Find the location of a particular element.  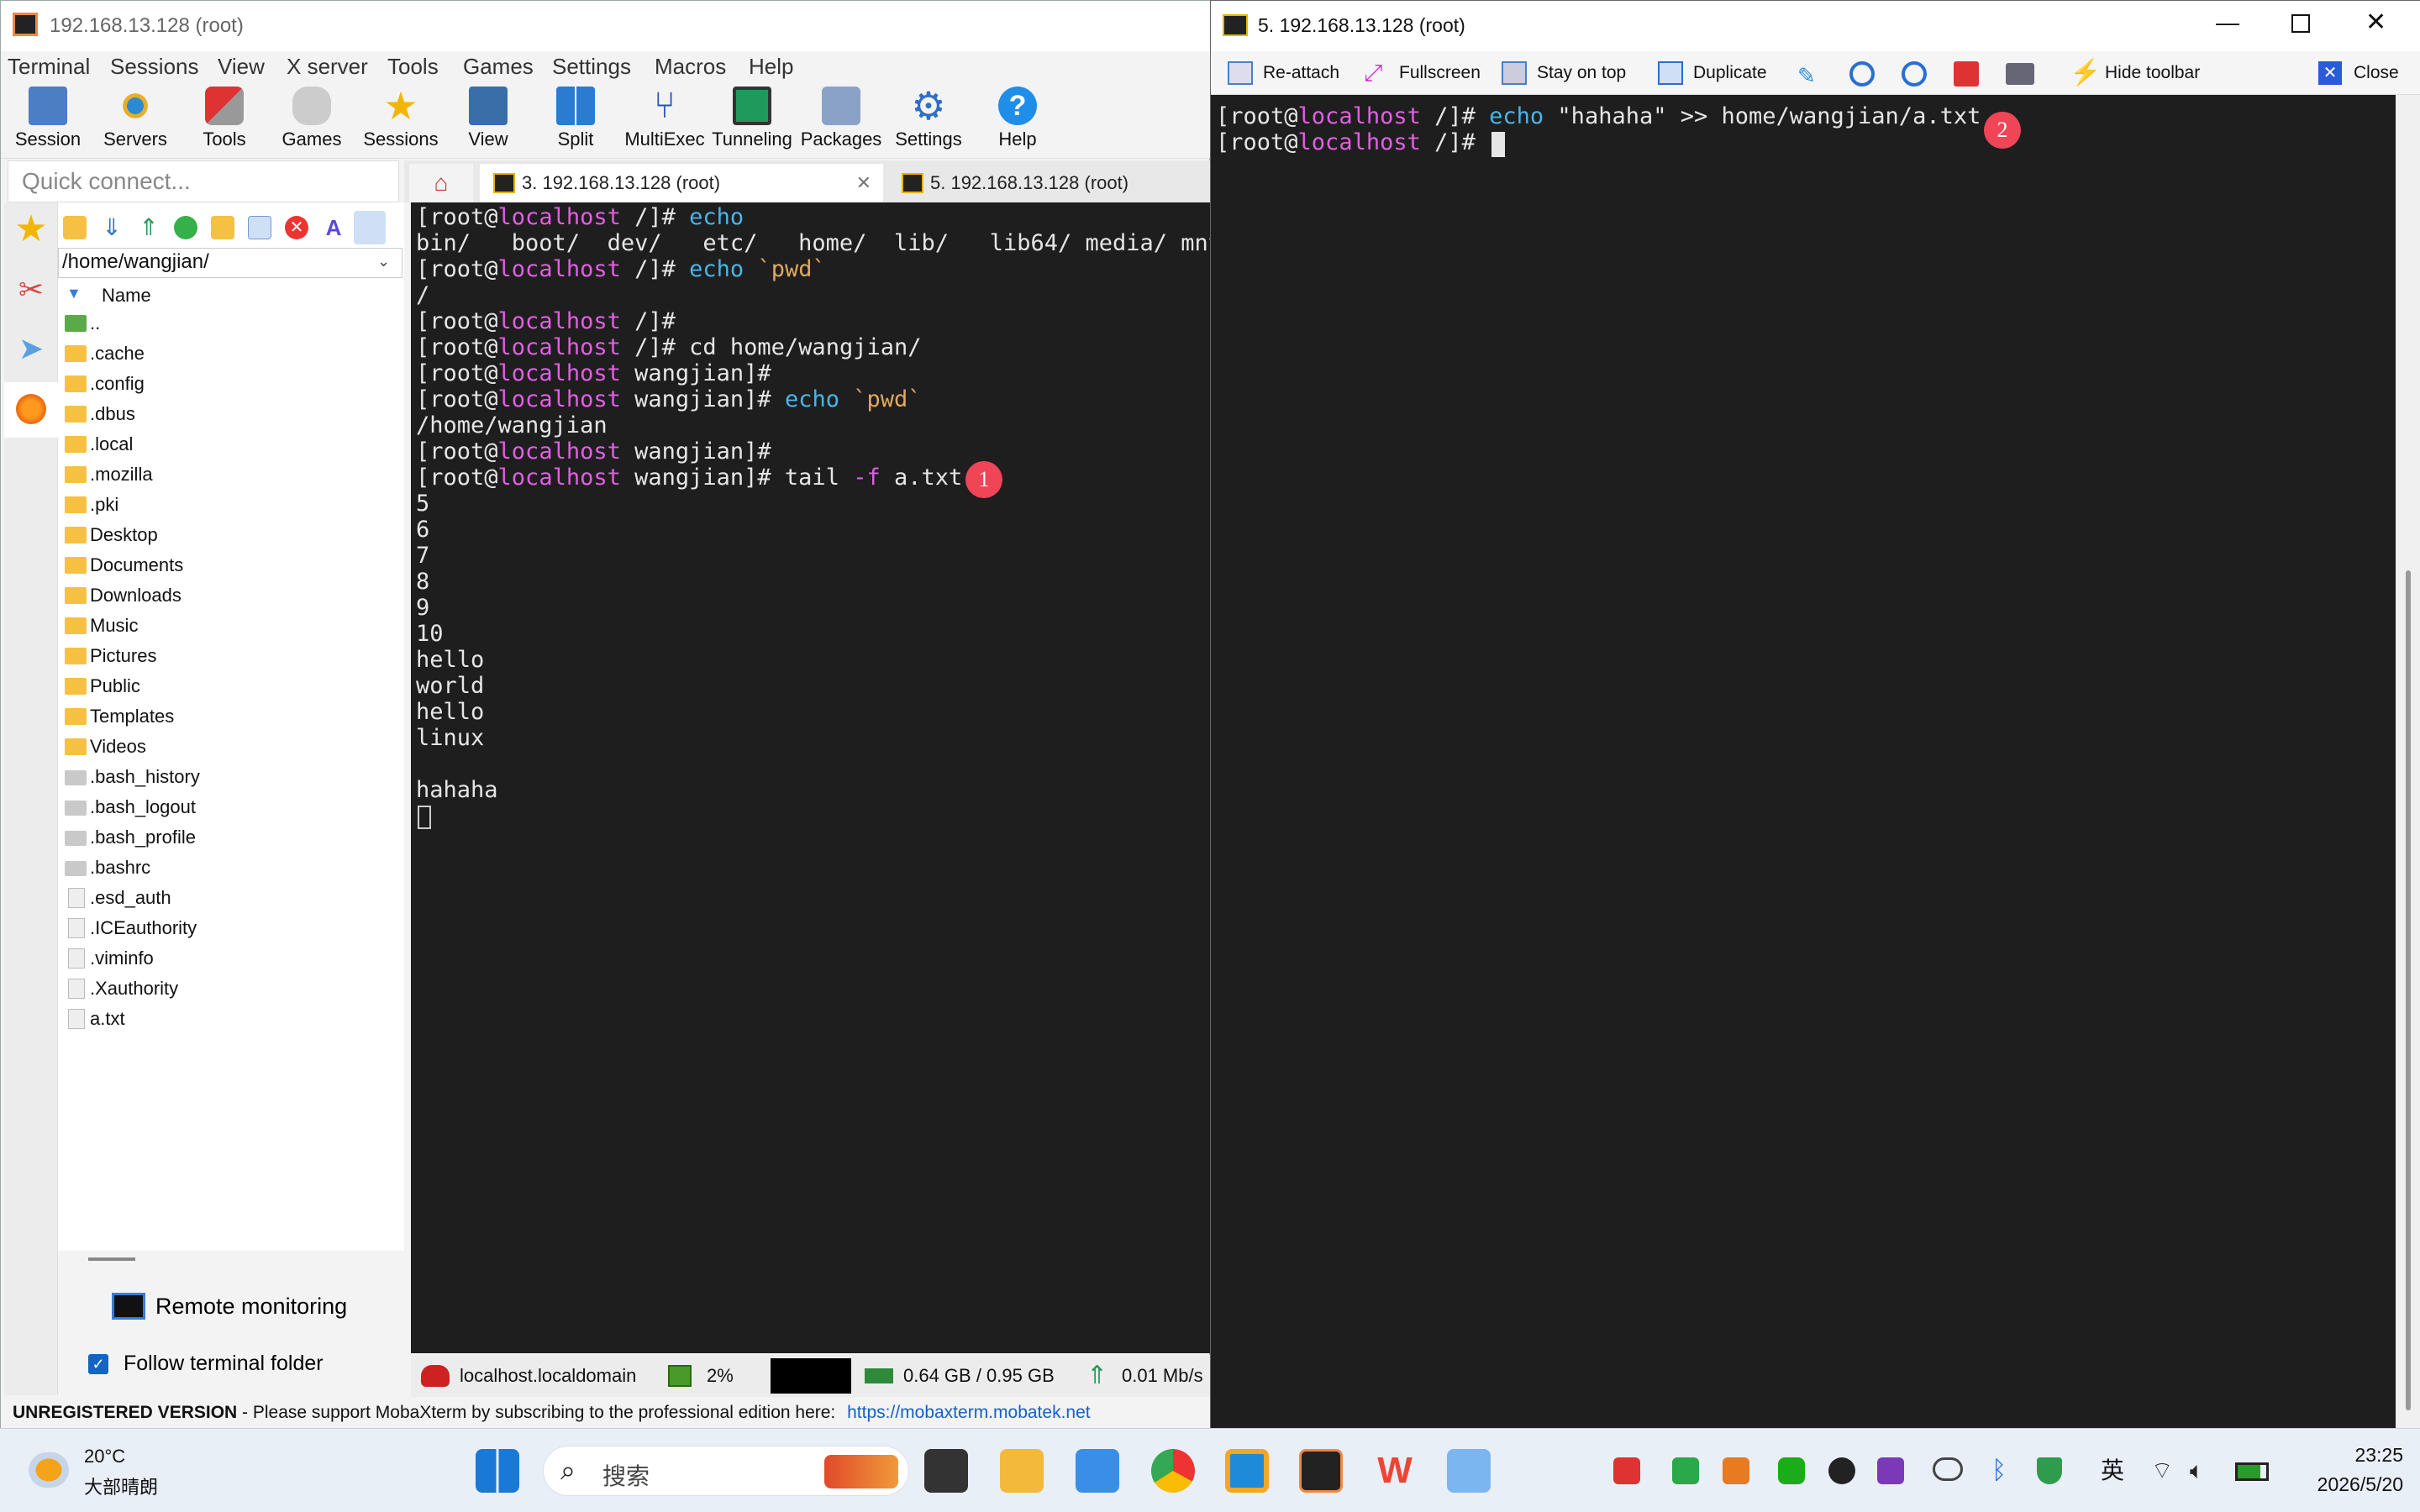

menu-games: Games is located at coordinates (498, 66).